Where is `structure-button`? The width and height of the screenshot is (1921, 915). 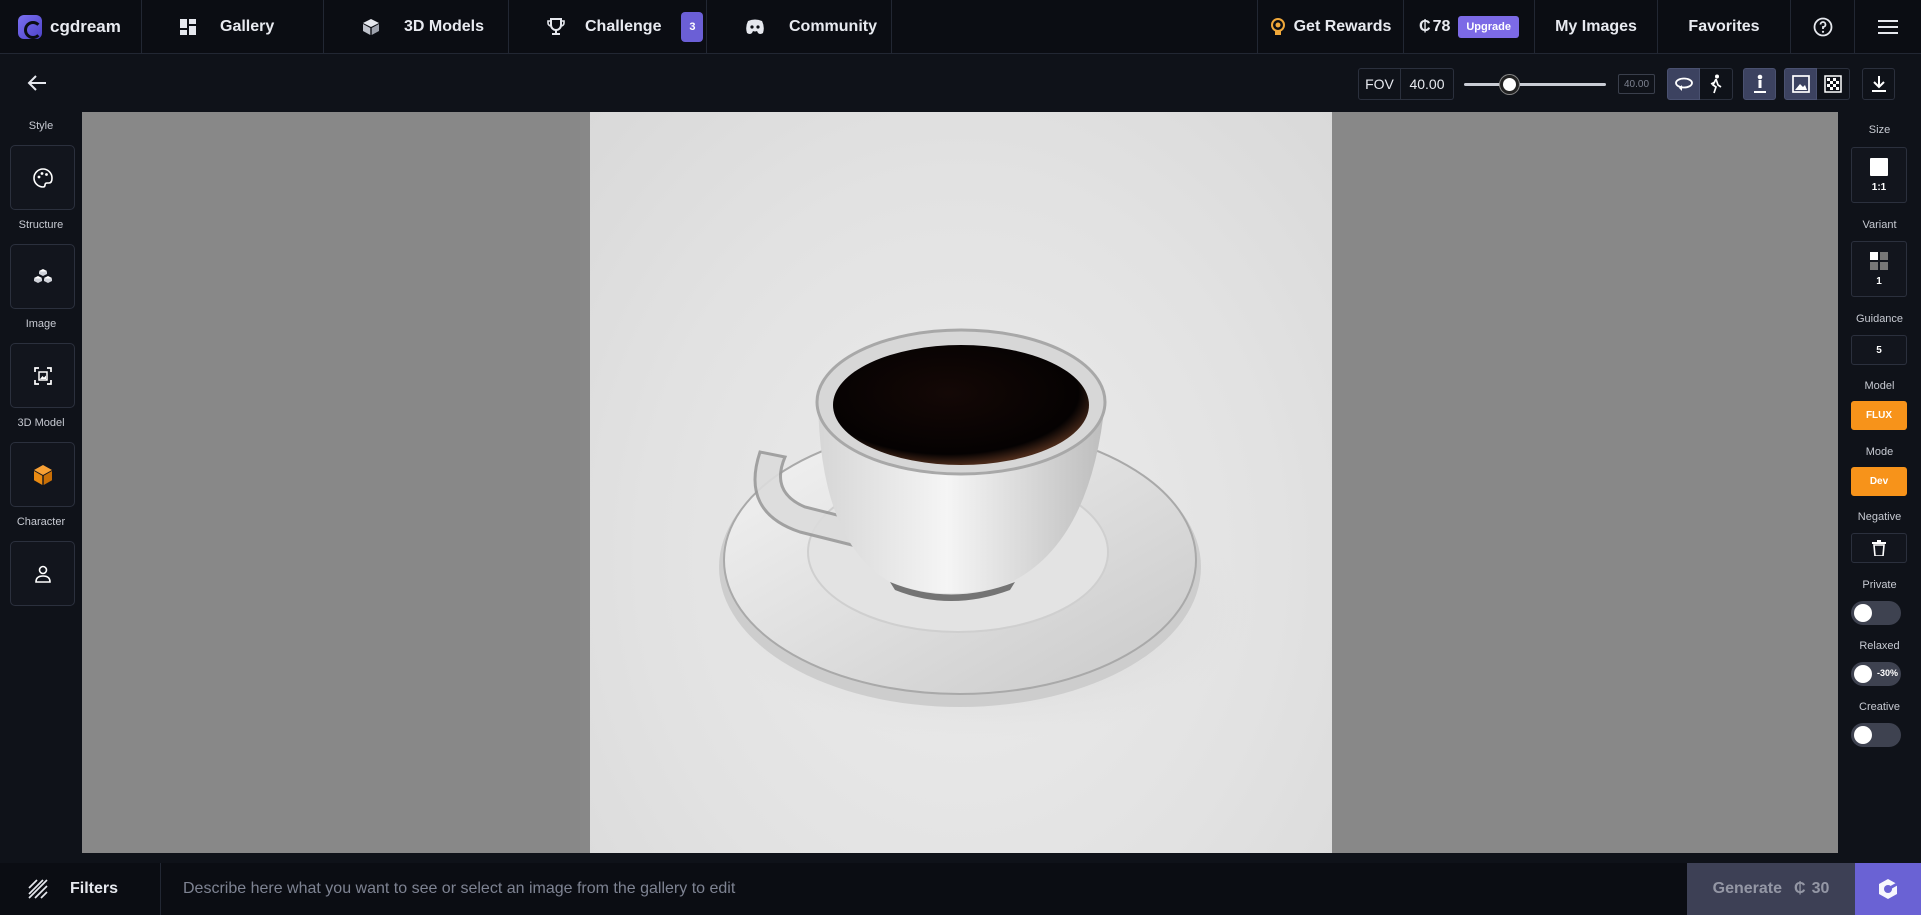 structure-button is located at coordinates (42, 276).